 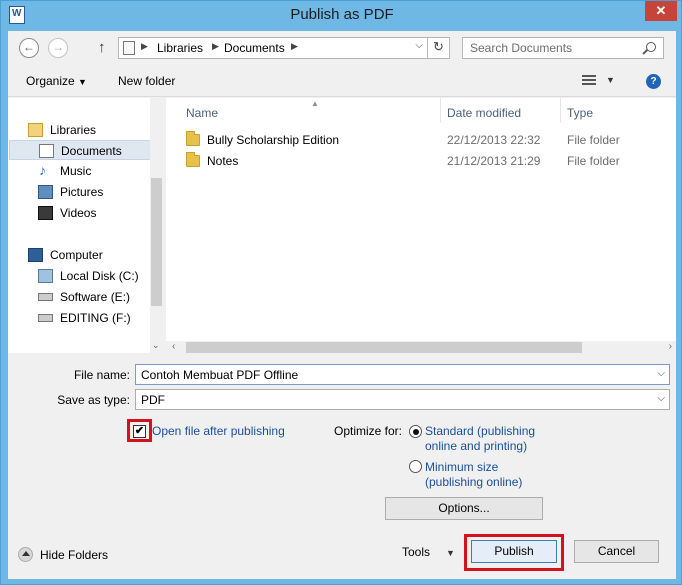 I want to click on sidebar-item-local-disk: Local Disk (C:), so click(x=79, y=276).